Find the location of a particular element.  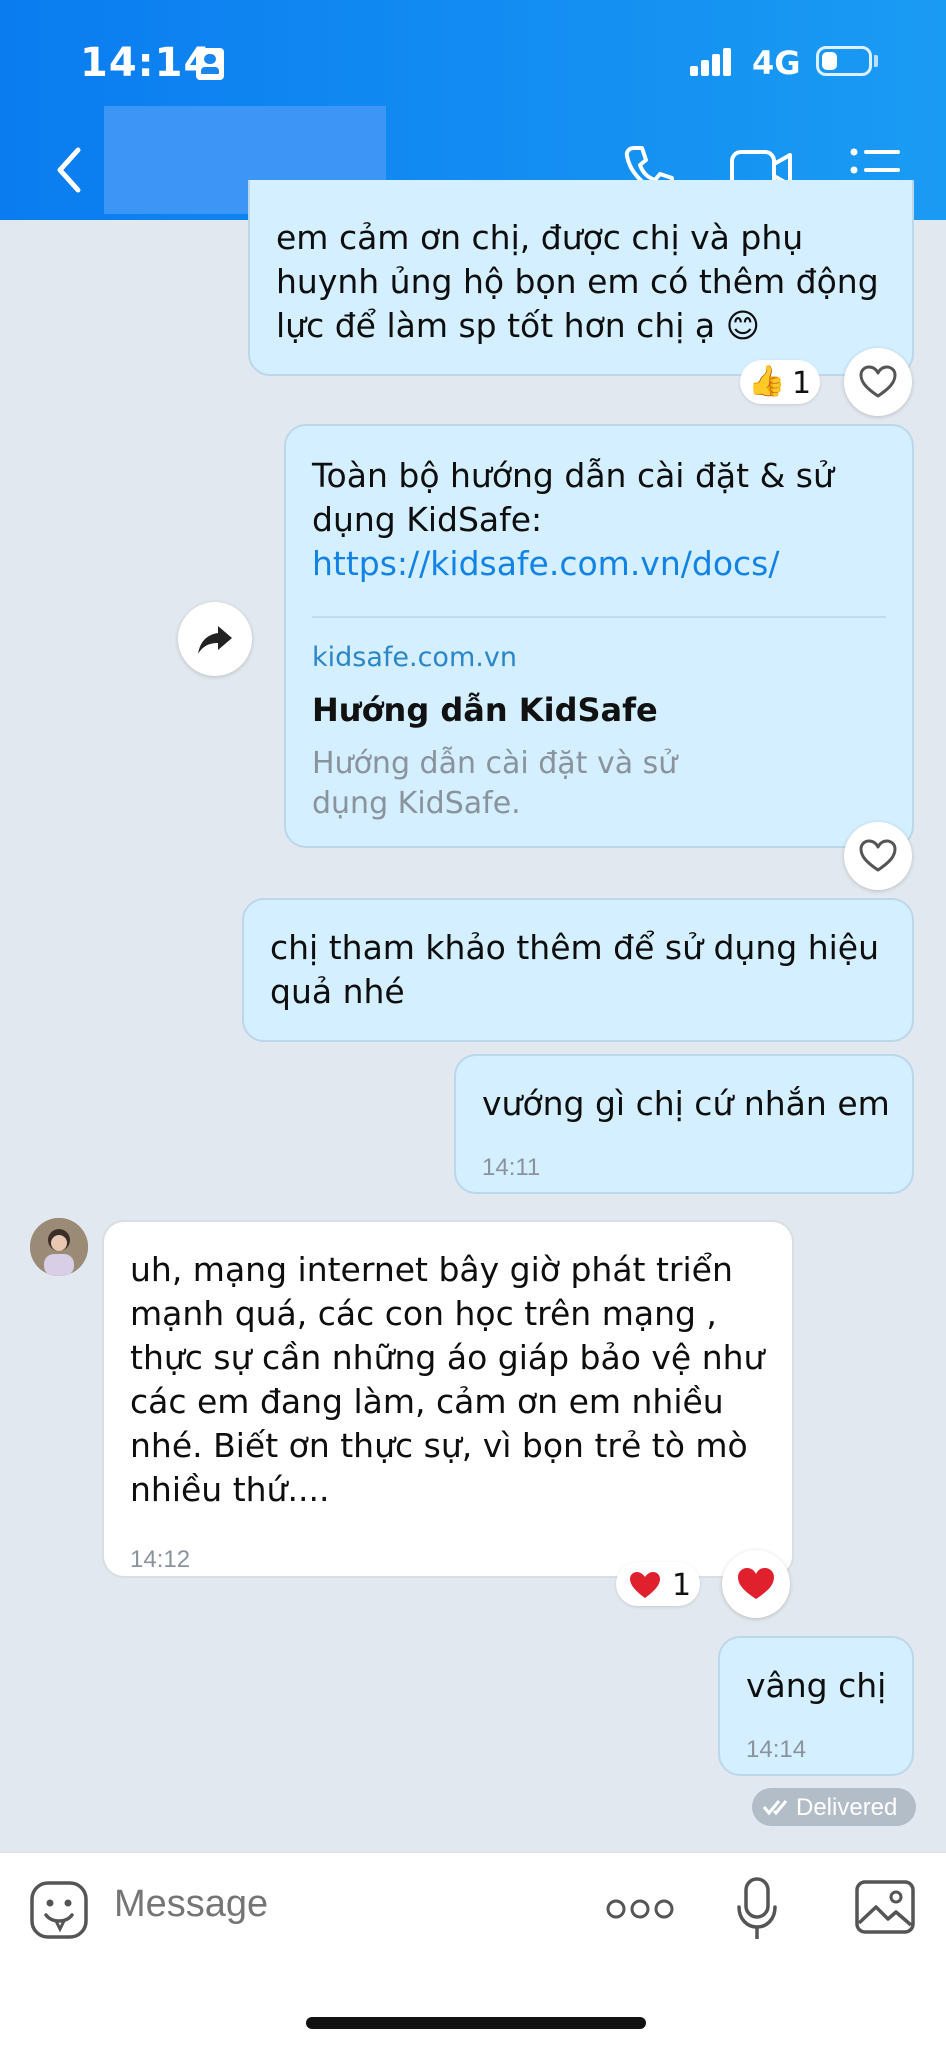

battery-tip is located at coordinates (876, 61).